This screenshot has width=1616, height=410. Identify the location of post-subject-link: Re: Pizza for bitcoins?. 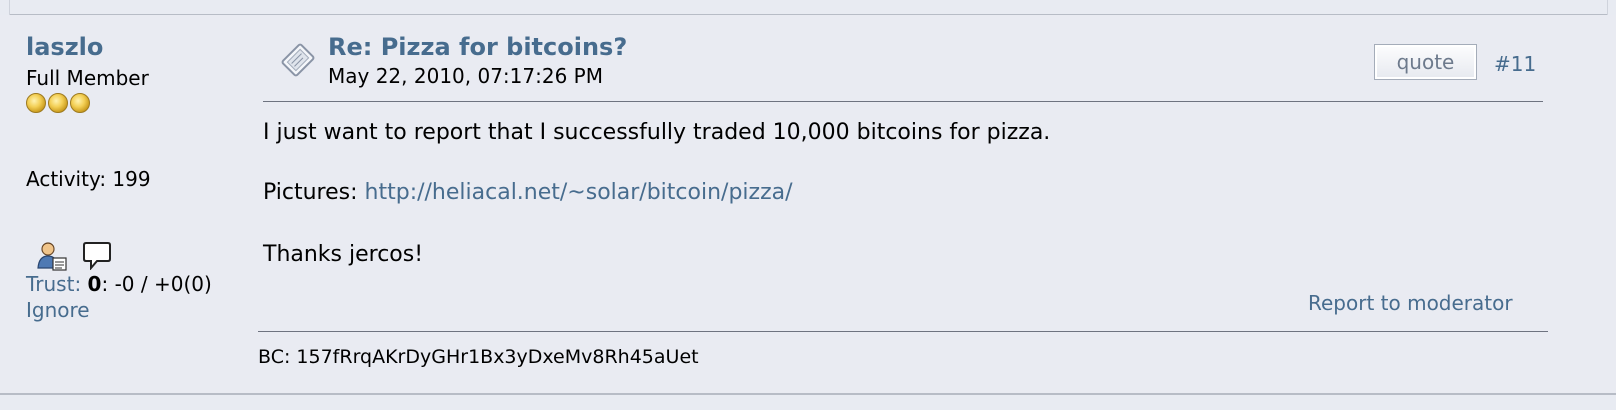
(477, 47).